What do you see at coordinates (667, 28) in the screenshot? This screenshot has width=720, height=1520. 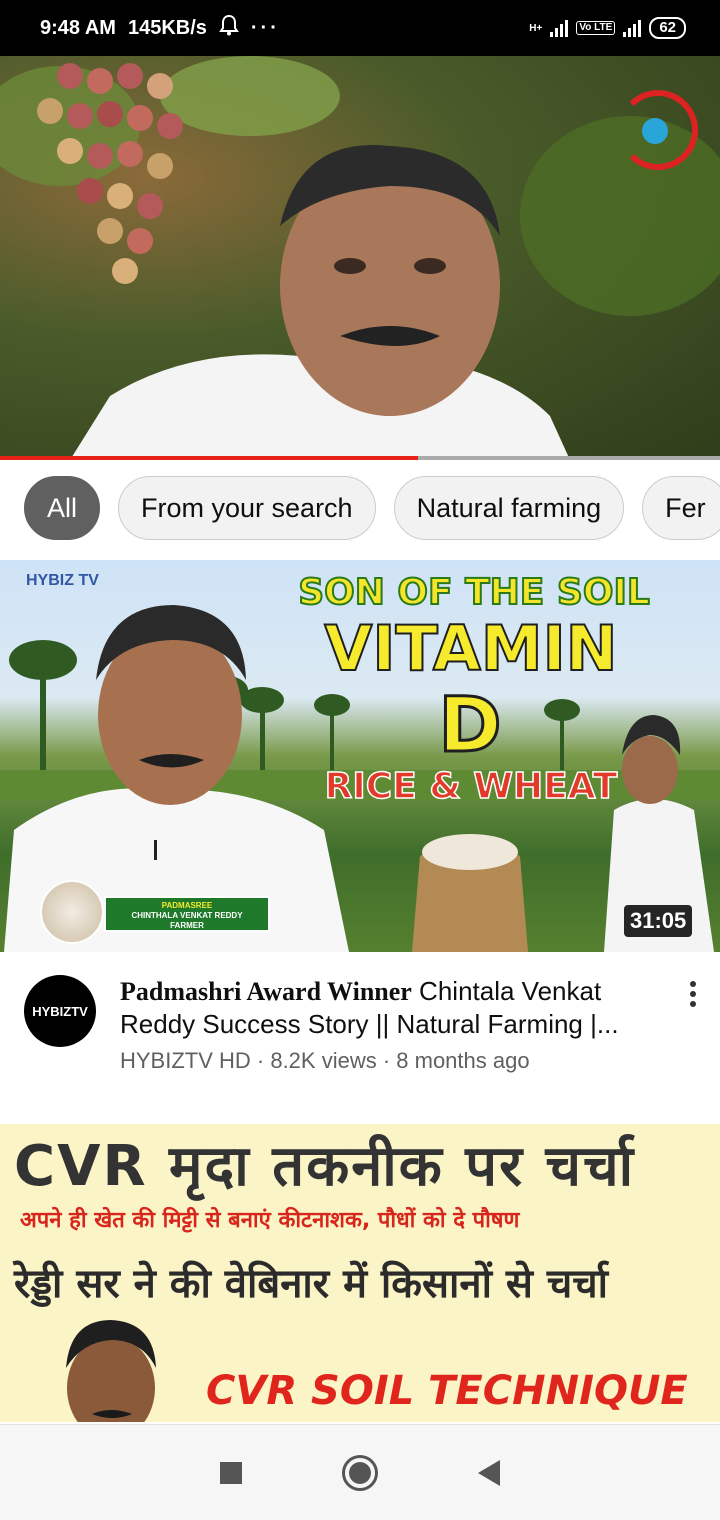 I see `battery-icon: 62` at bounding box center [667, 28].